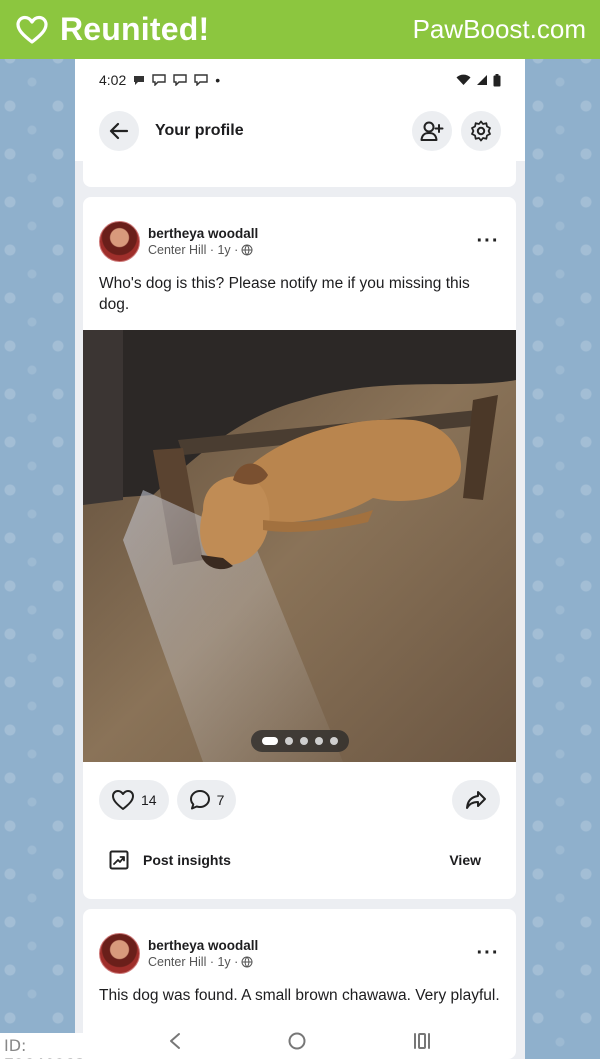 Image resolution: width=600 pixels, height=1059 pixels. I want to click on system-nav-bar, so click(300, 1040).